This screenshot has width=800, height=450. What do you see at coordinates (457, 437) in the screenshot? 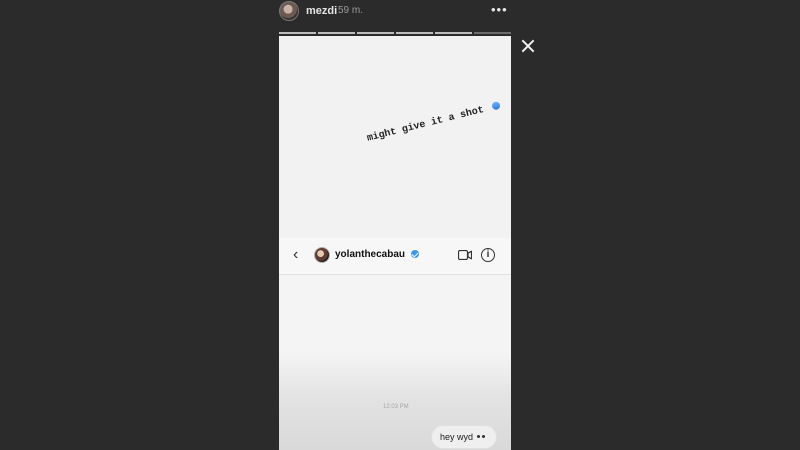
I see `message-text: hey wyd` at bounding box center [457, 437].